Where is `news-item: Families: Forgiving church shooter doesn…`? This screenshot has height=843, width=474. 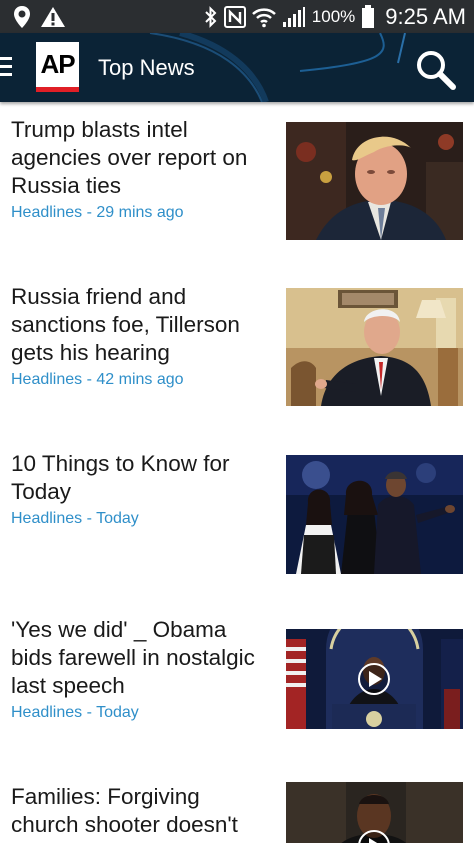
news-item: Families: Forgiving church shooter doesn… is located at coordinates (237, 806).